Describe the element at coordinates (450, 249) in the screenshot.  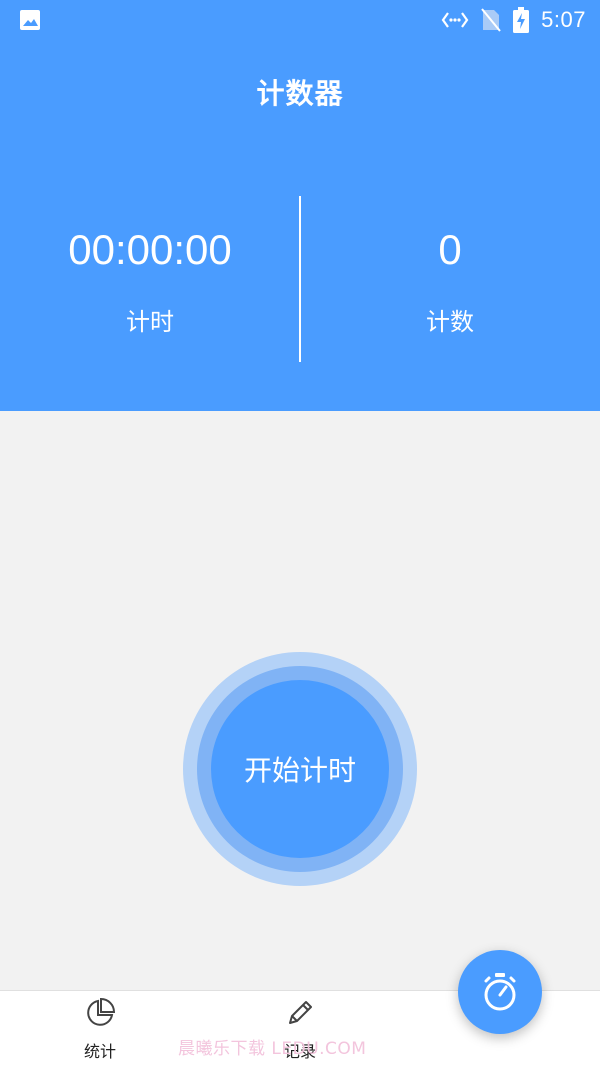
I see `count-value: 0` at that location.